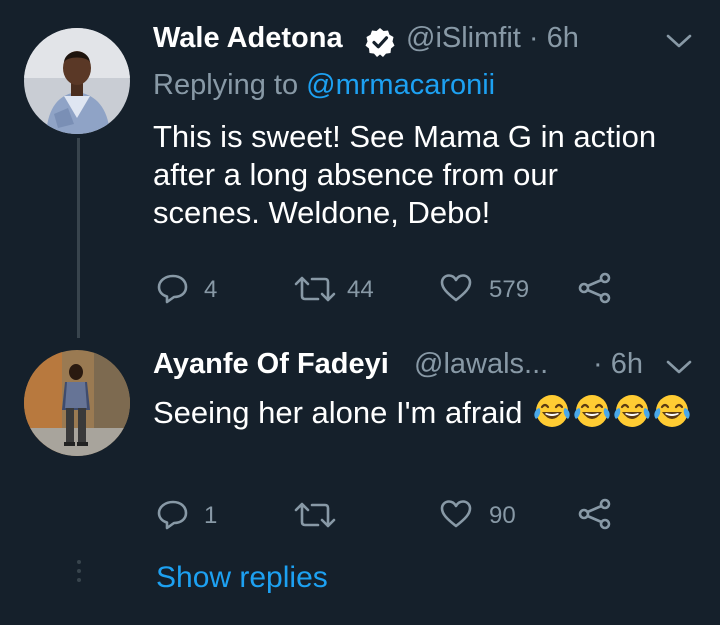 Image resolution: width=720 pixels, height=625 pixels. What do you see at coordinates (79, 573) in the screenshot?
I see `thread-gap-dots` at bounding box center [79, 573].